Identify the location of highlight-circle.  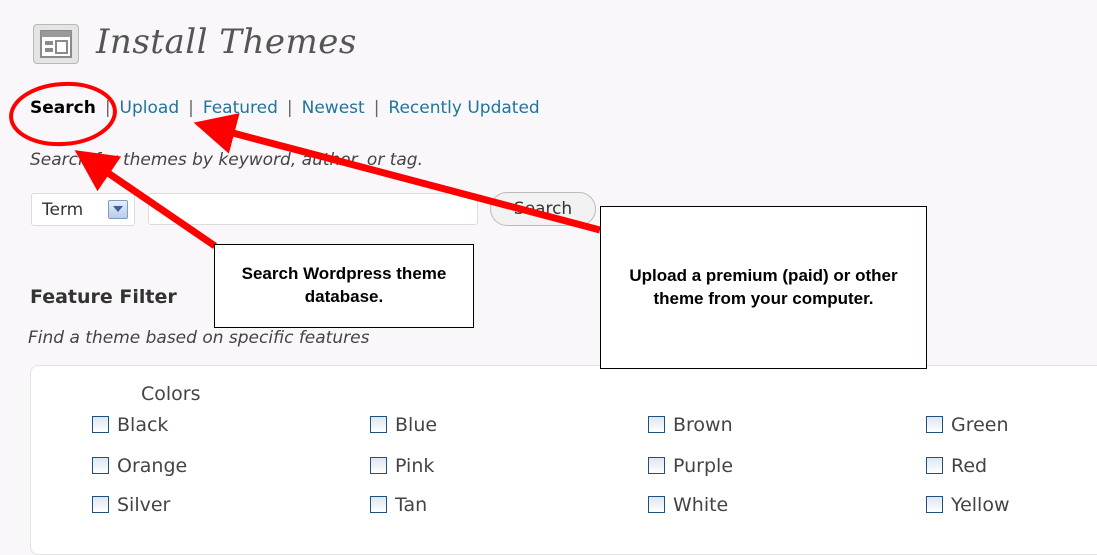
(63, 114).